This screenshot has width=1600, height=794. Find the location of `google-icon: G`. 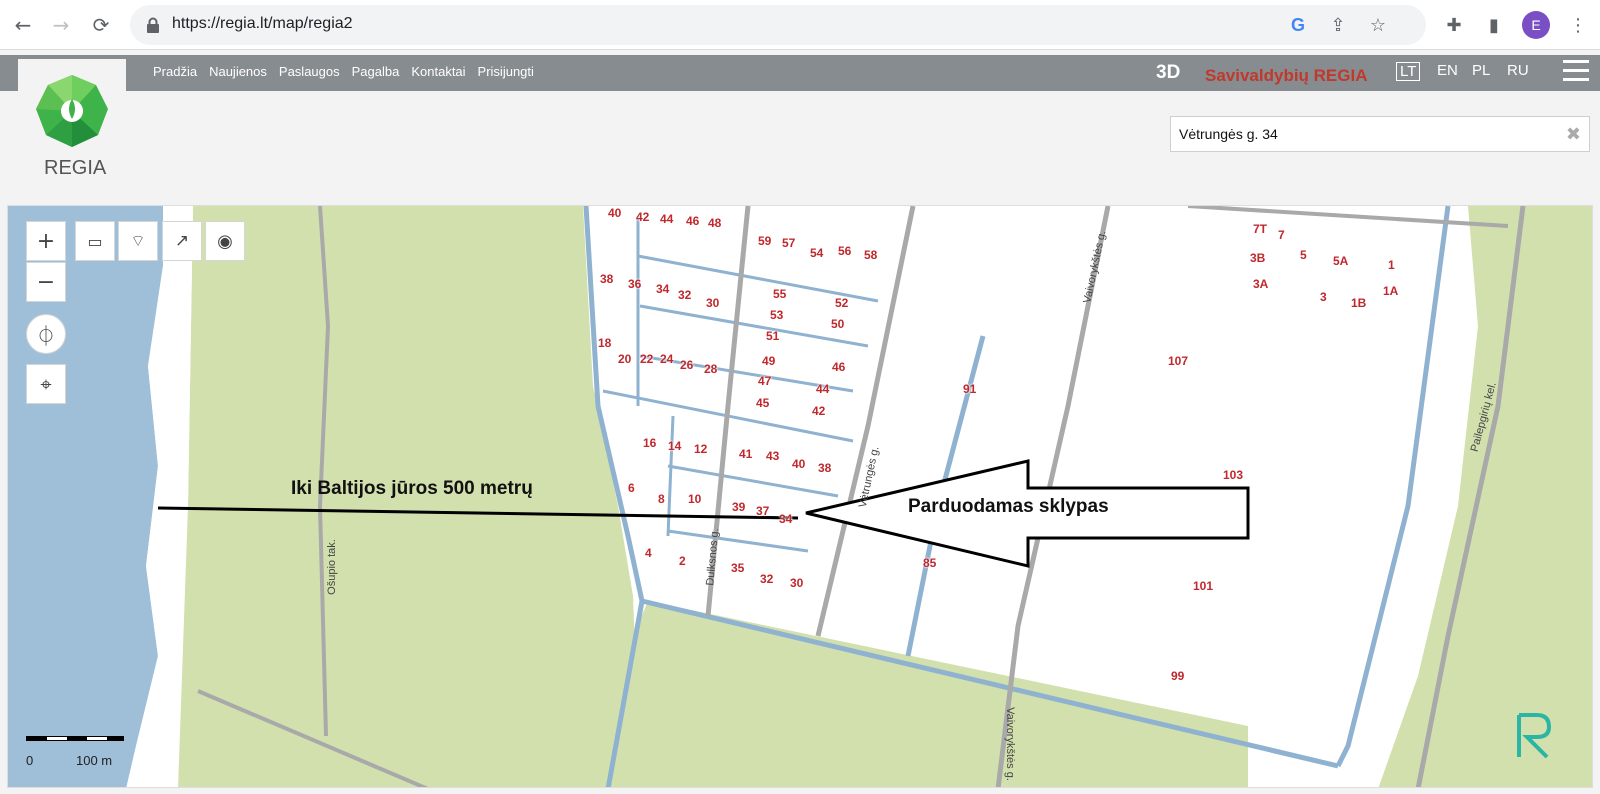

google-icon: G is located at coordinates (1298, 25).